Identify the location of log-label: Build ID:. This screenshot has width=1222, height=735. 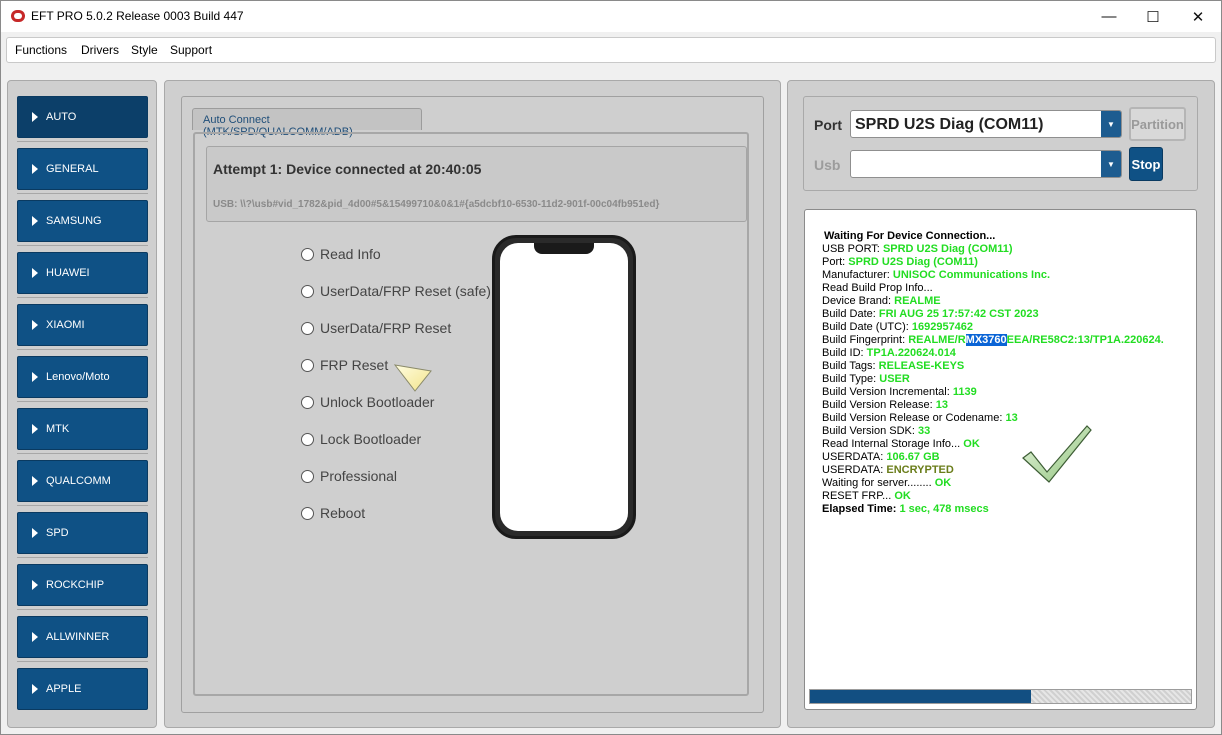
(844, 353).